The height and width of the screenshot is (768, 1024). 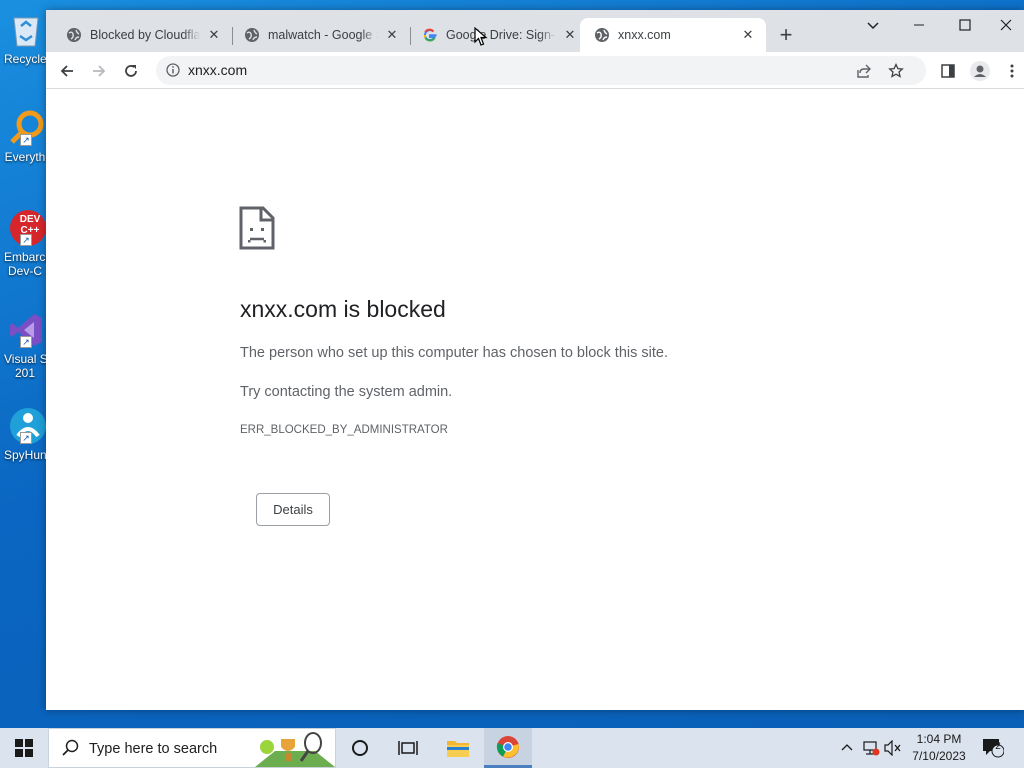 I want to click on menu-button, so click(x=1011, y=71).